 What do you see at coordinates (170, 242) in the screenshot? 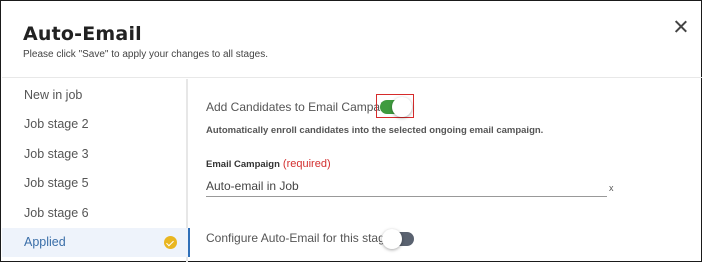
I see `check-circle-icon` at bounding box center [170, 242].